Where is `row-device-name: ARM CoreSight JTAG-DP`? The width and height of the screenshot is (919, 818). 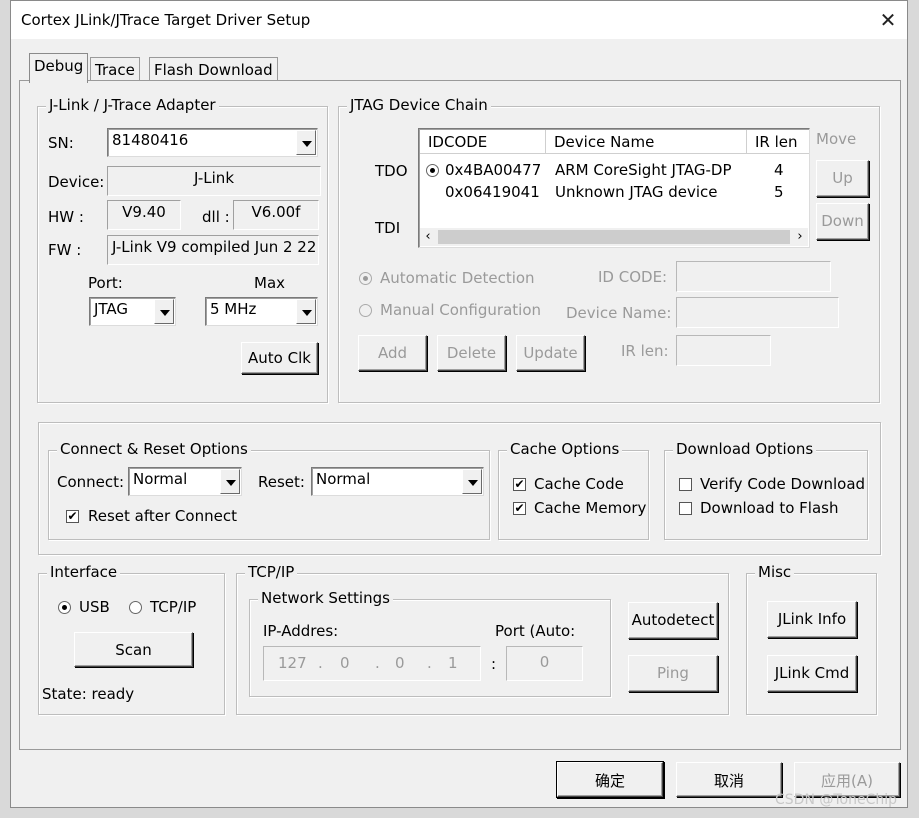 row-device-name: ARM CoreSight JTAG-DP is located at coordinates (643, 170).